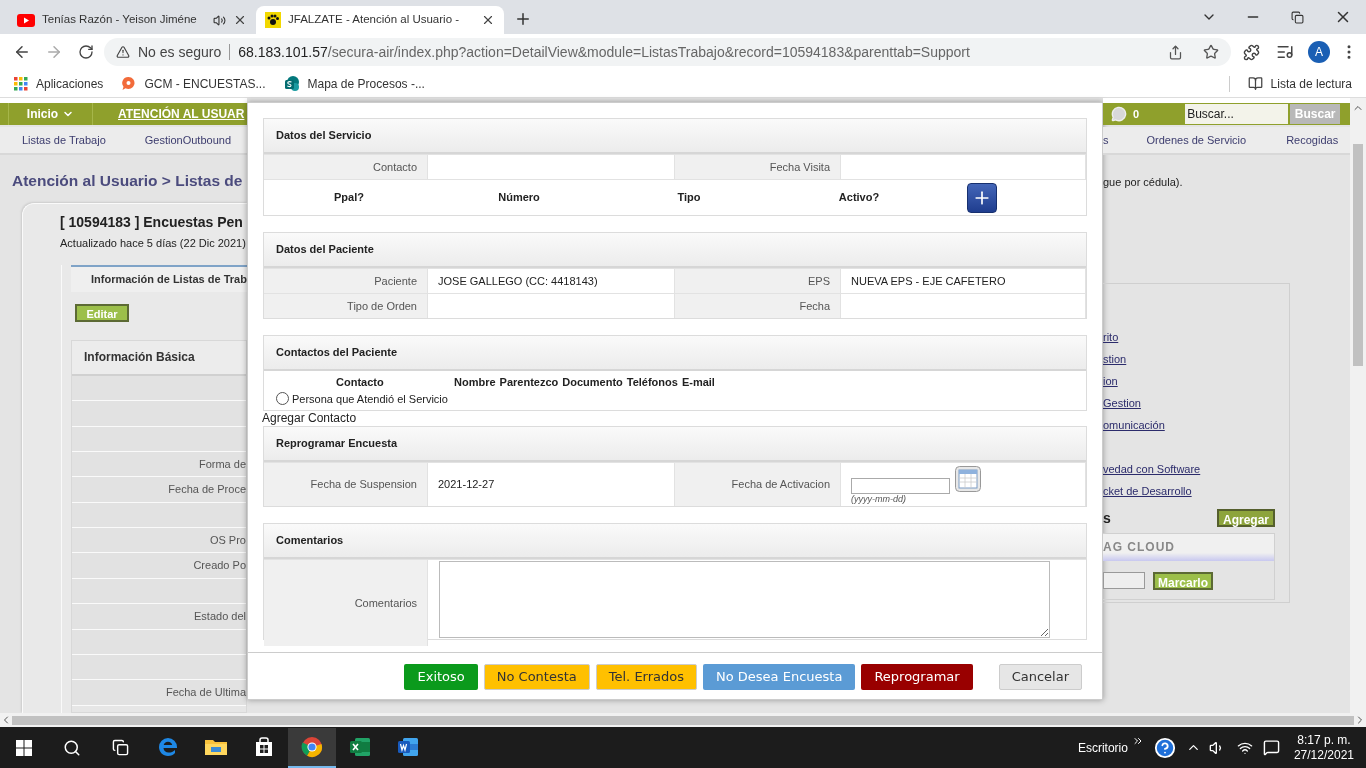 Image resolution: width=1366 pixels, height=768 pixels. I want to click on field-label: Fecha, so click(758, 306).